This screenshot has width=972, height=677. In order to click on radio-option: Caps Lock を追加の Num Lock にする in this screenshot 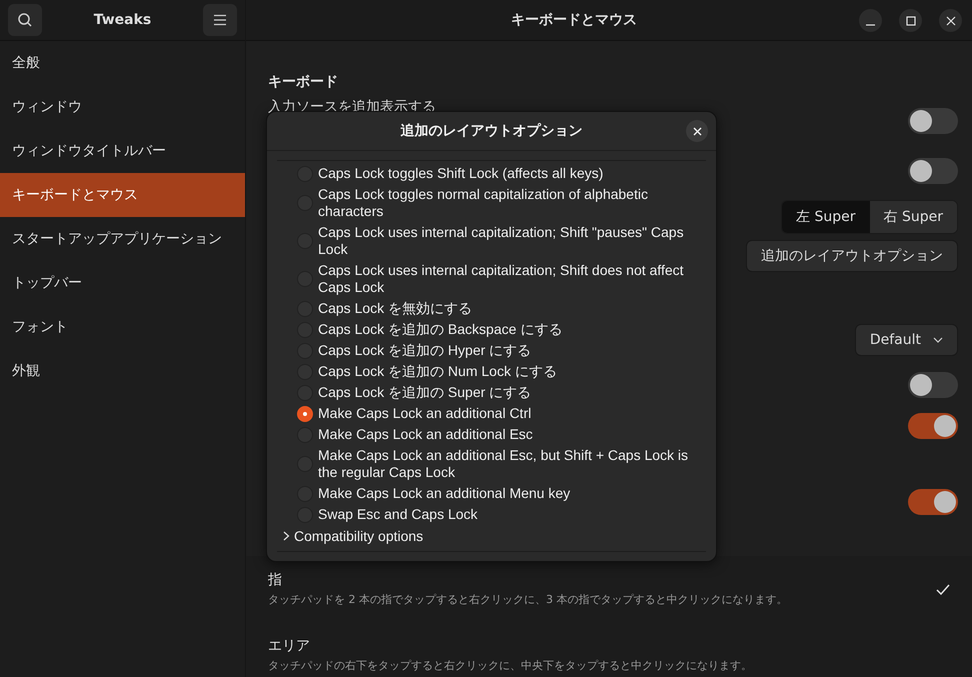, I will do `click(491, 371)`.